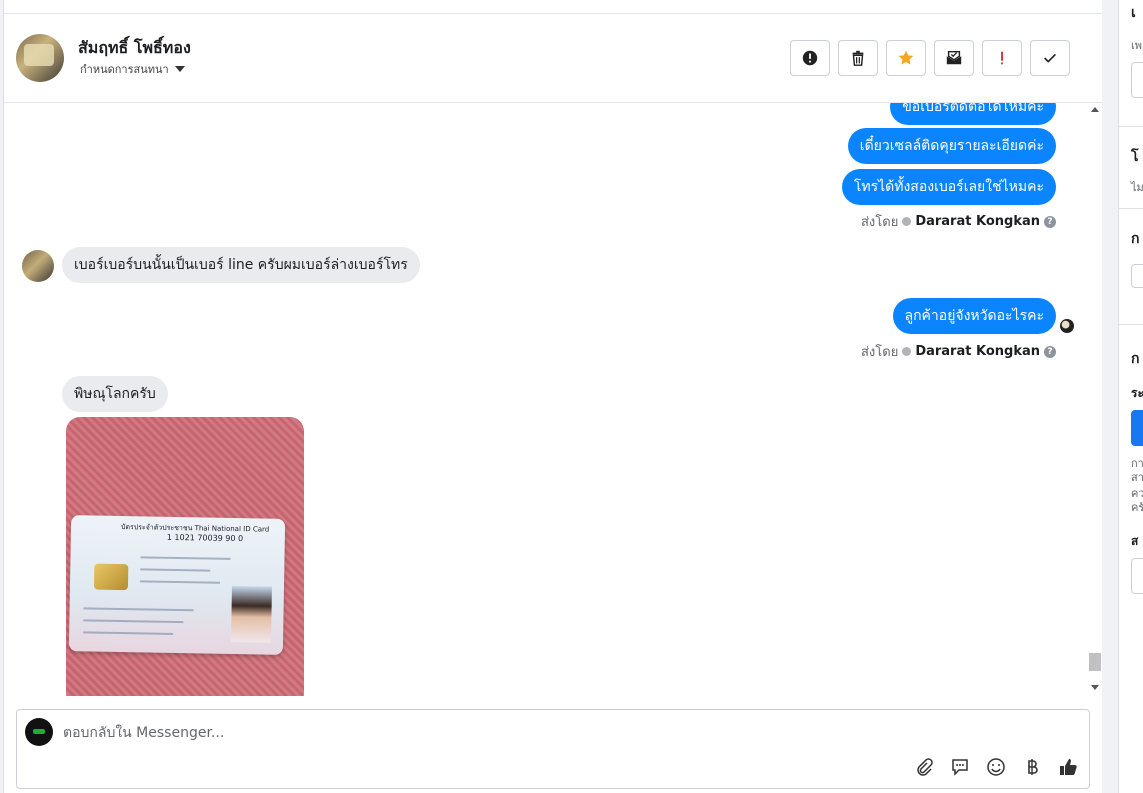  I want to click on emoji-button, so click(996, 767).